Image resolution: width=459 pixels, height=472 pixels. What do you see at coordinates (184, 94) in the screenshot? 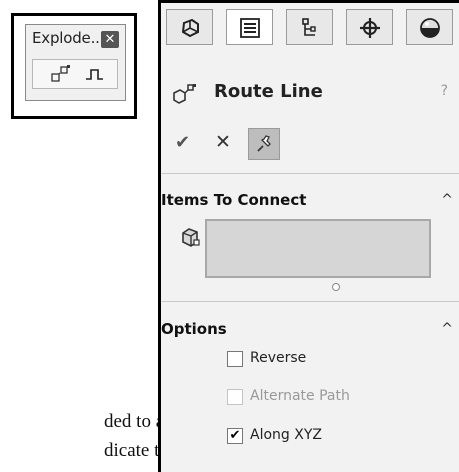
I see `route-line-feature-icon` at bounding box center [184, 94].